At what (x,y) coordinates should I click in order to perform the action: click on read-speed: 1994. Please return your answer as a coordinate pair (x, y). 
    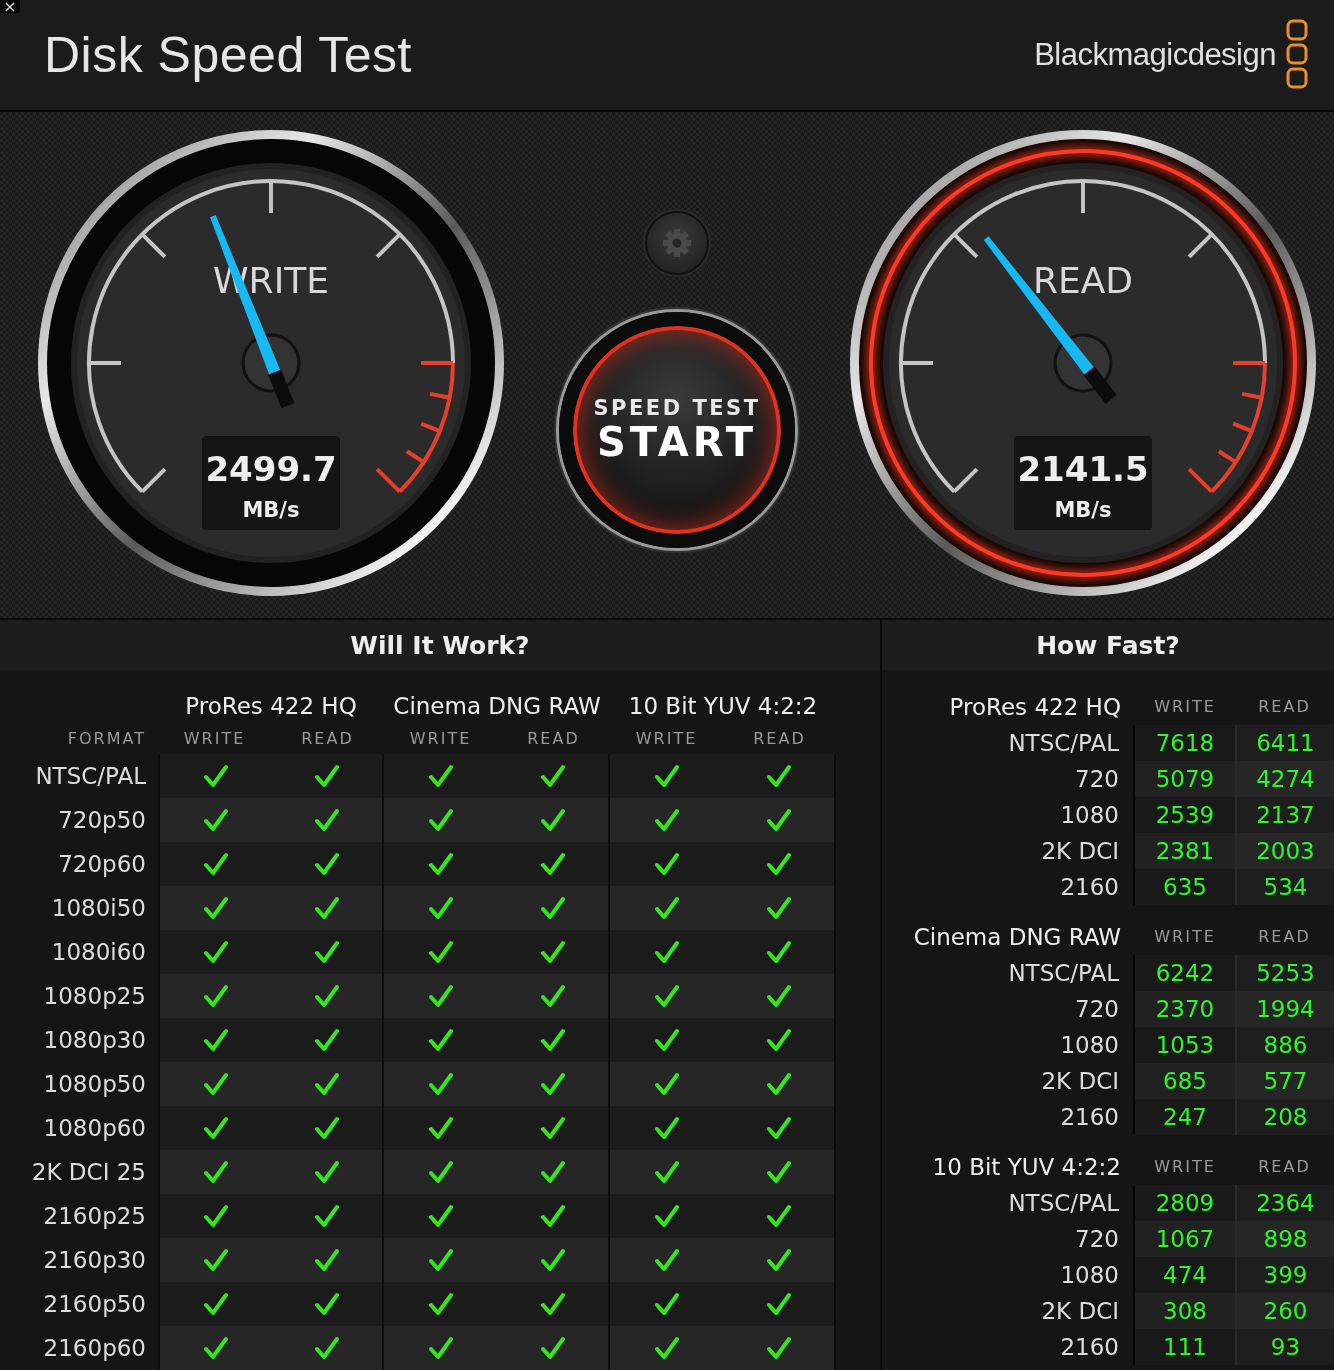
    Looking at the image, I should click on (1284, 1009).